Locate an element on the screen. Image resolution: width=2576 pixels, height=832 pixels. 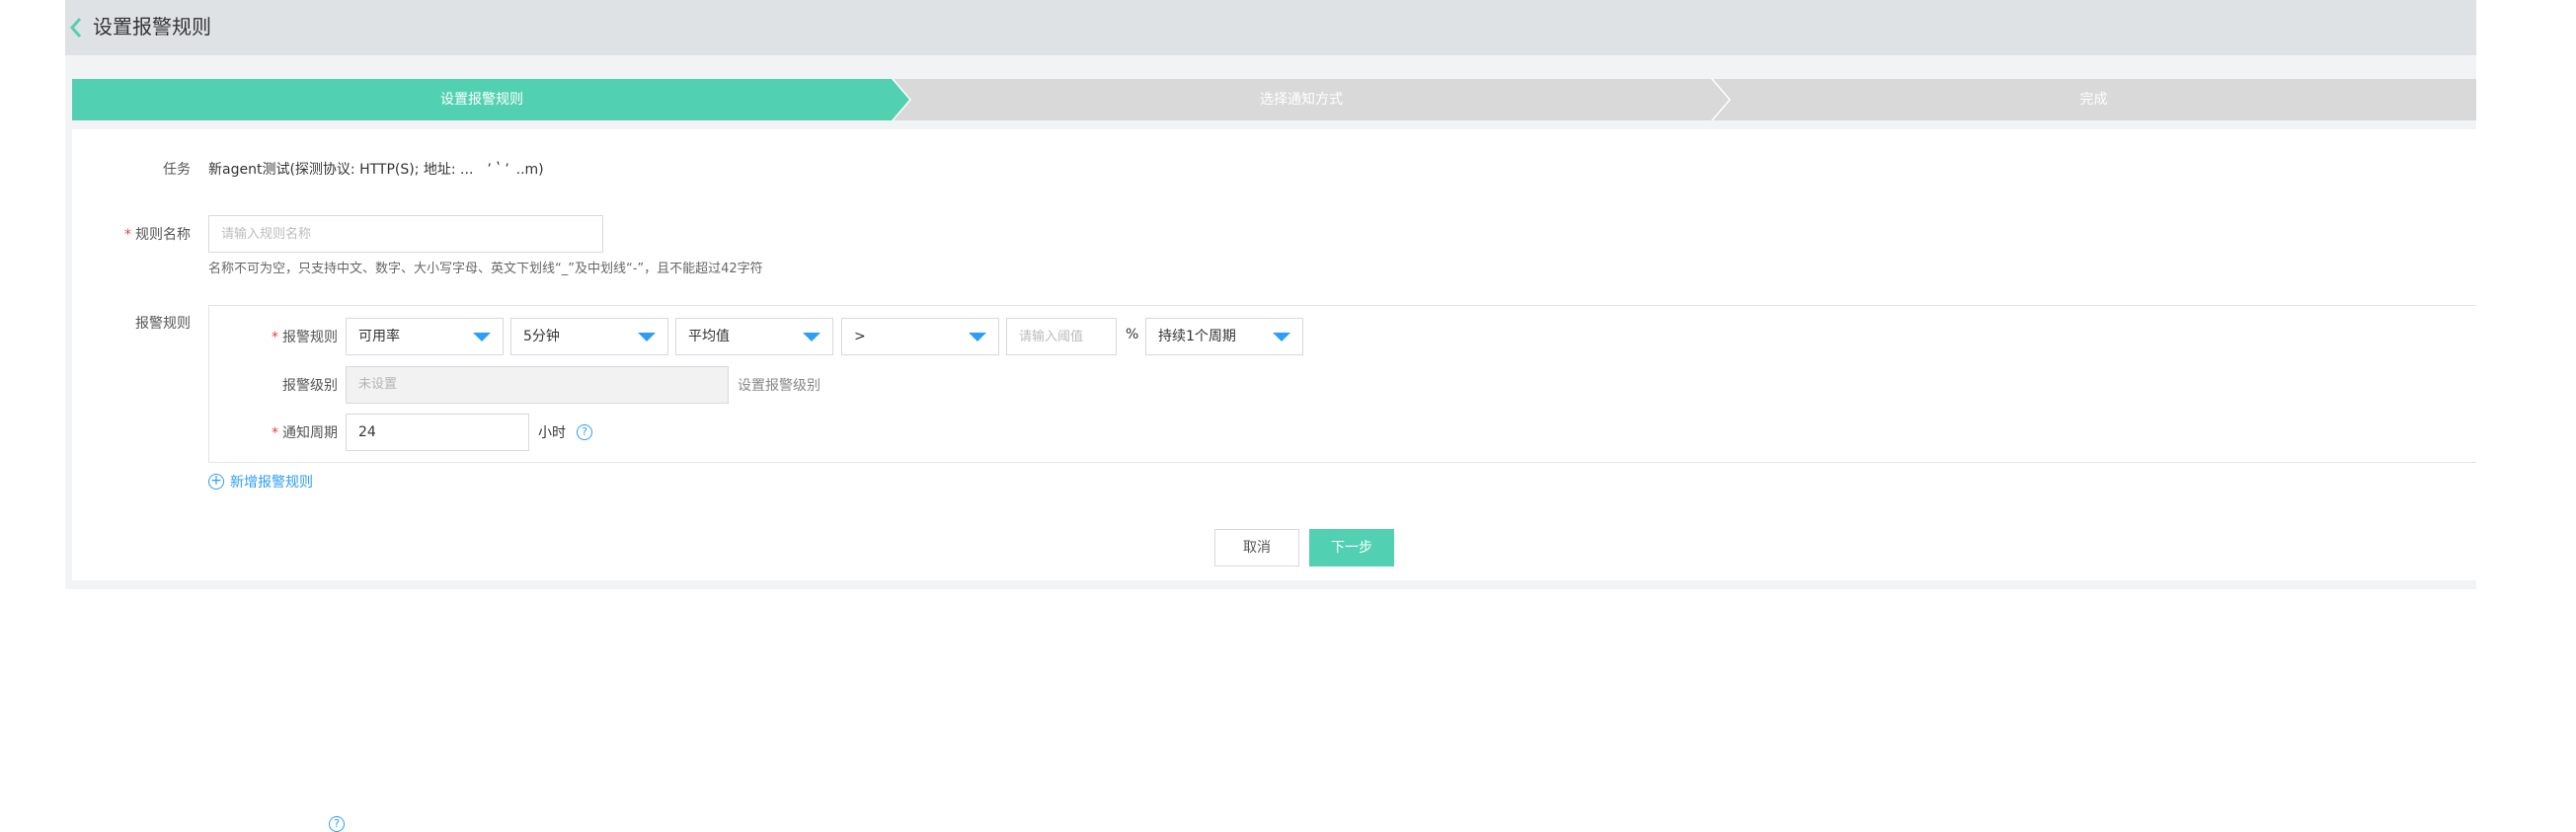
rule-name-input is located at coordinates (405, 234).